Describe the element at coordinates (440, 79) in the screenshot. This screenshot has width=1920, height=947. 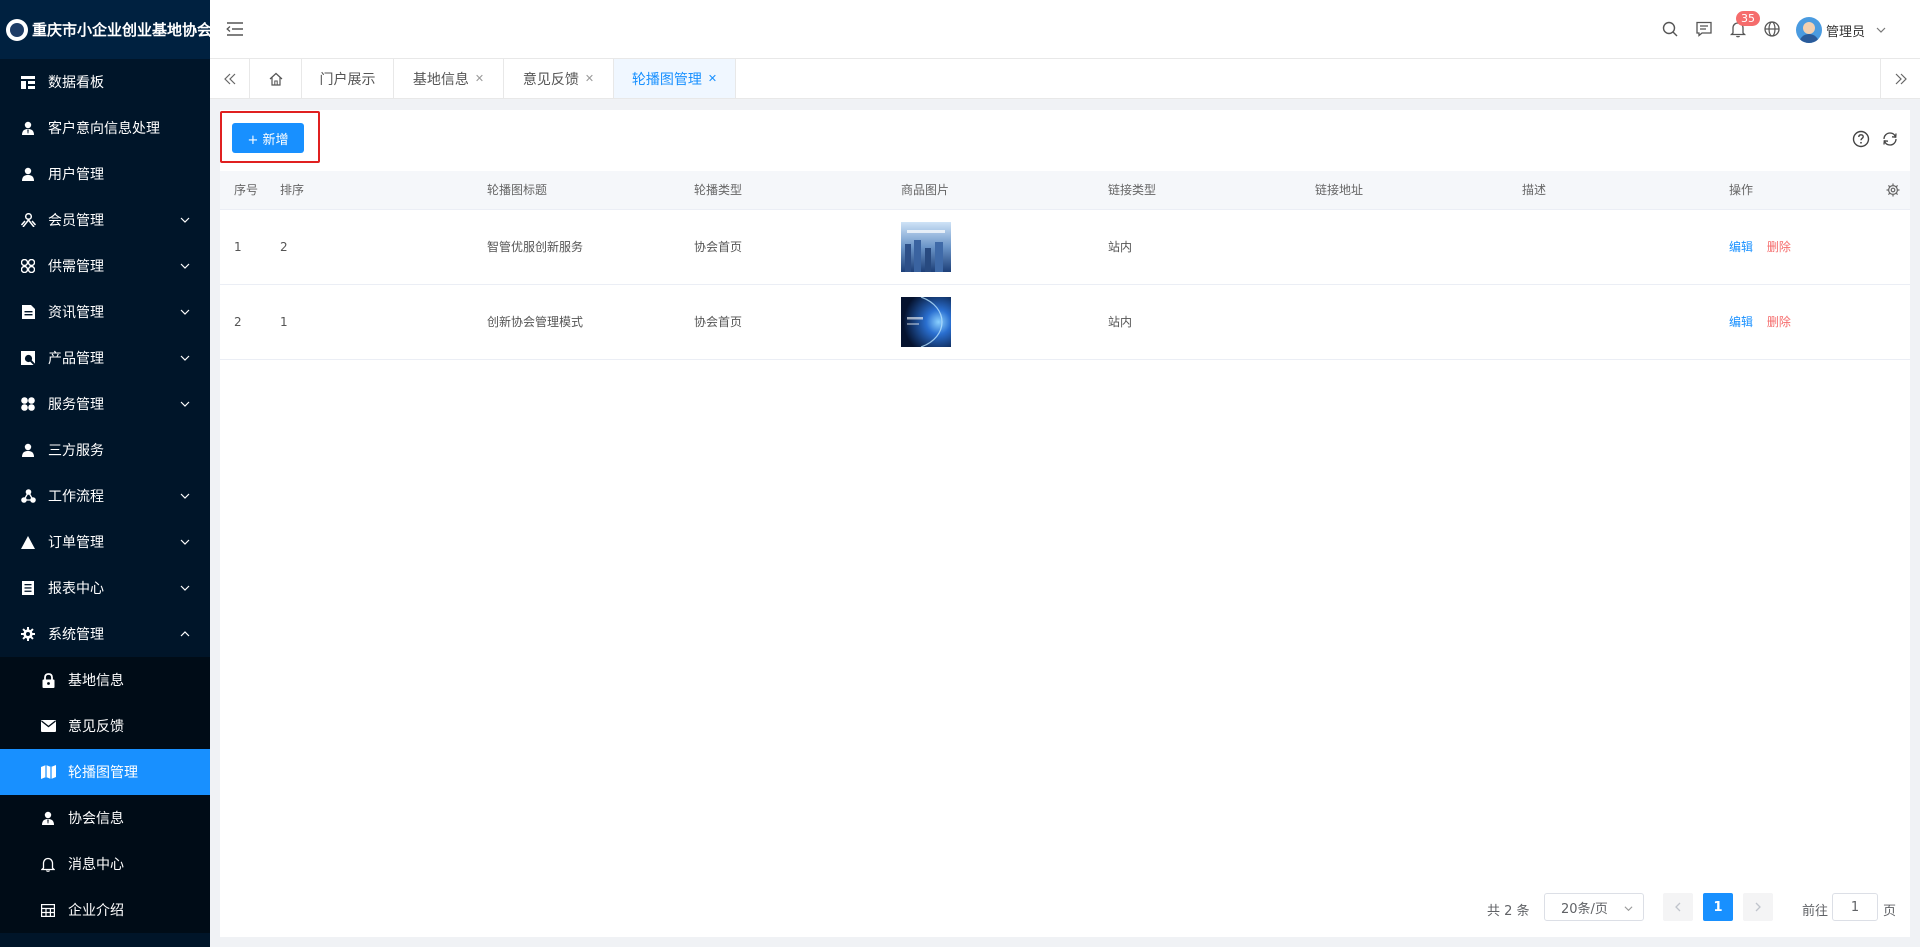
I see `tab-label: 基地信息` at that location.